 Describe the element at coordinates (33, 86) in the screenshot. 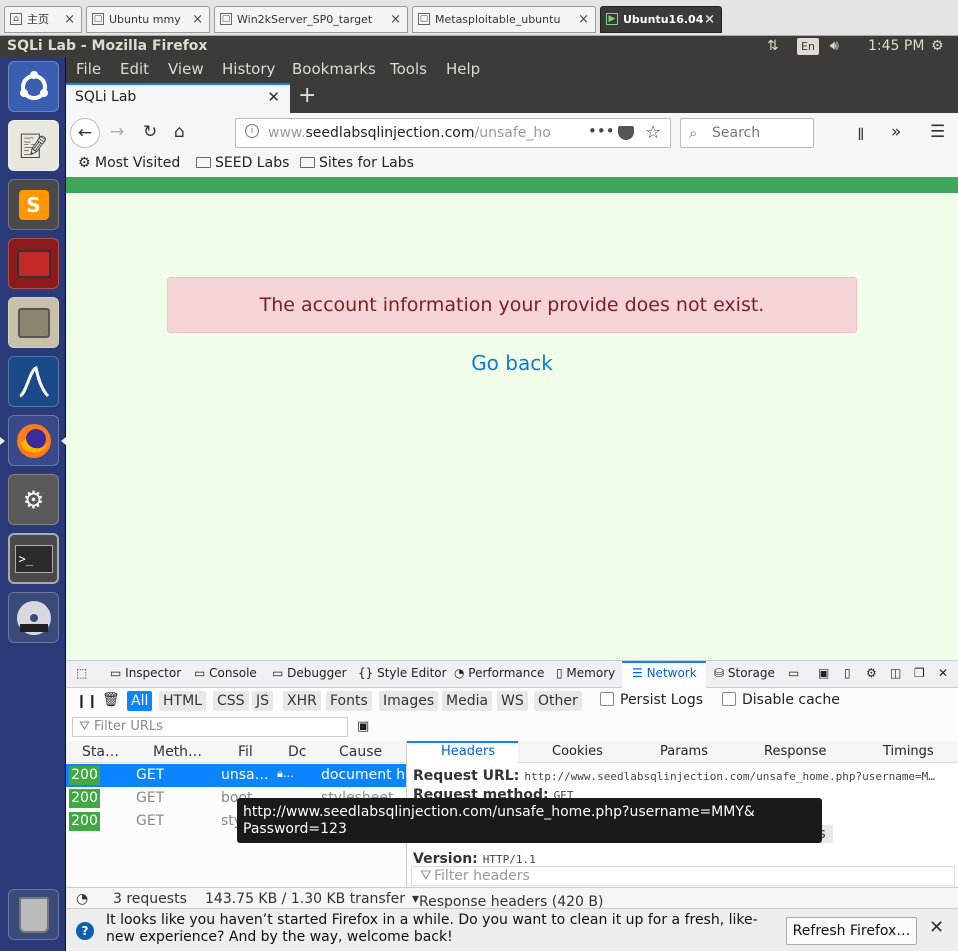

I see `ubuntu-dash-icon` at that location.